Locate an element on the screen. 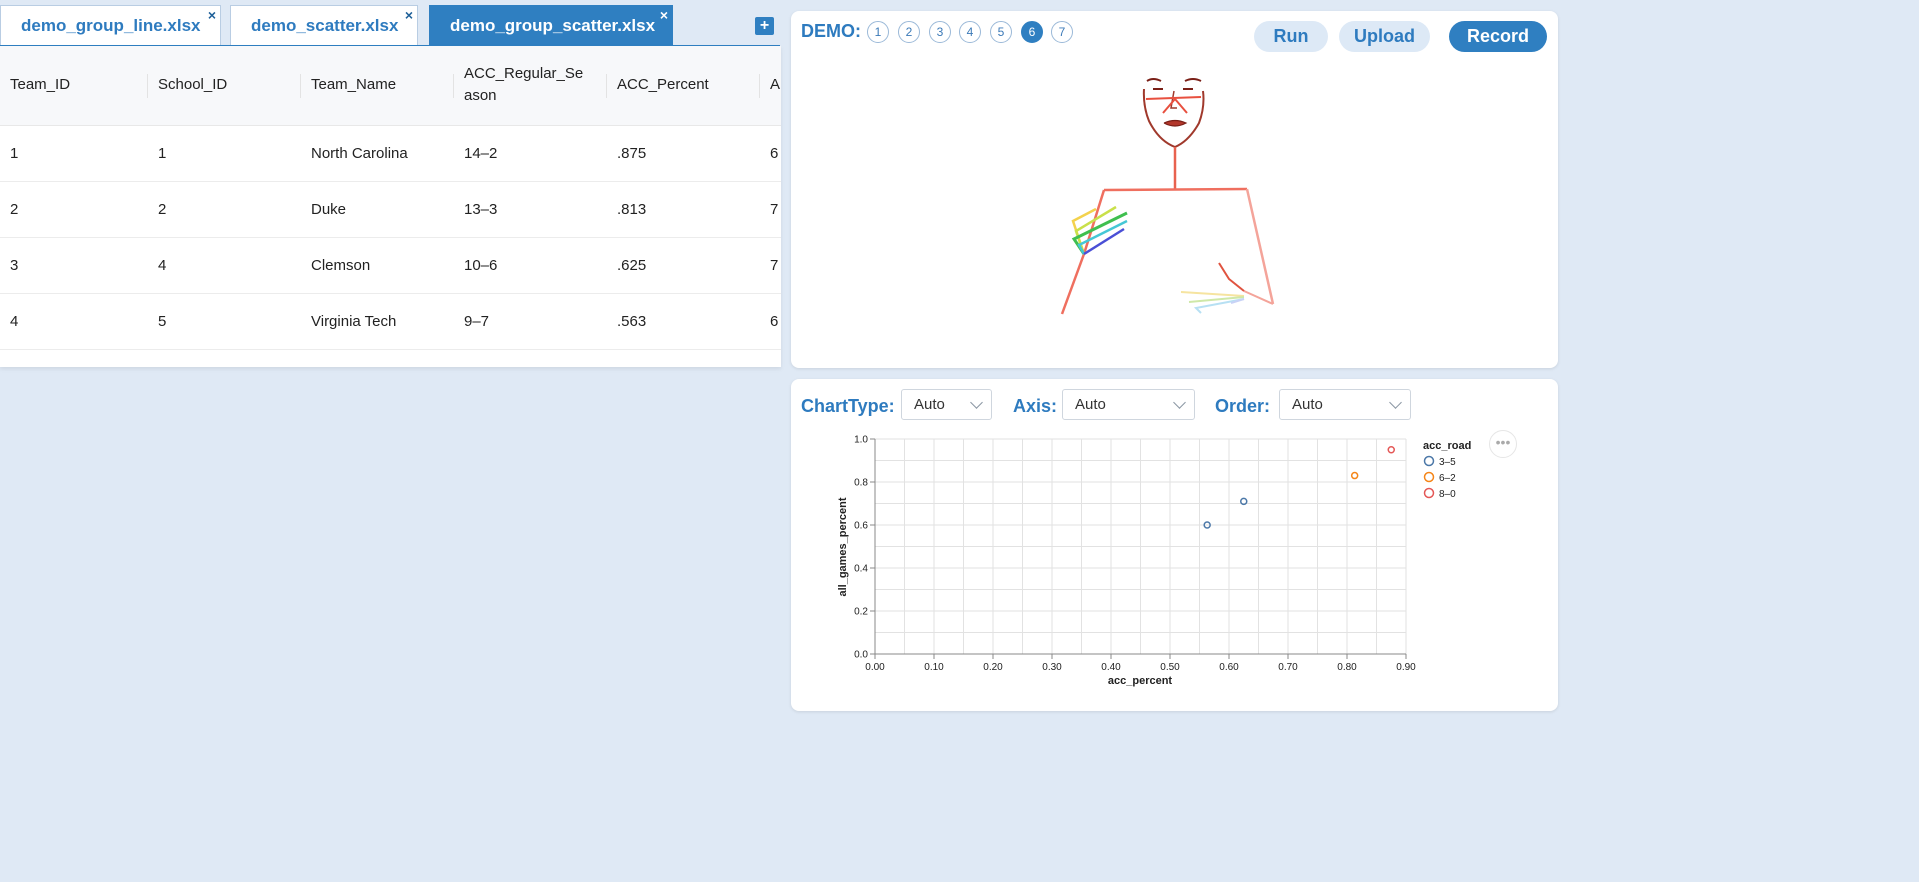 The image size is (1919, 882). table-cell: Virginia Tech is located at coordinates (377, 321).